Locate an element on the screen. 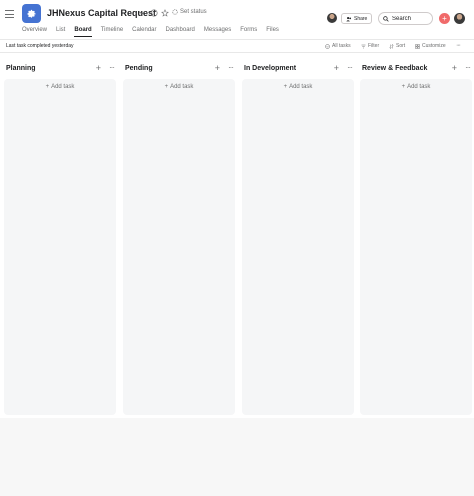  search-input is located at coordinates (410, 18).